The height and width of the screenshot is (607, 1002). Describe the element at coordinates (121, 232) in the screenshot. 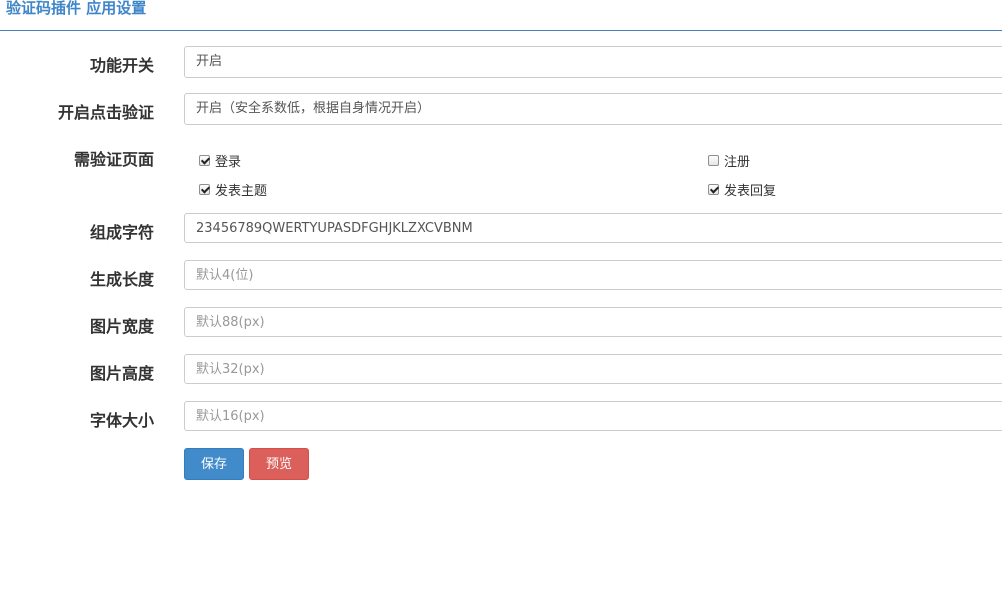

I see `charset-label: 组成字符` at that location.